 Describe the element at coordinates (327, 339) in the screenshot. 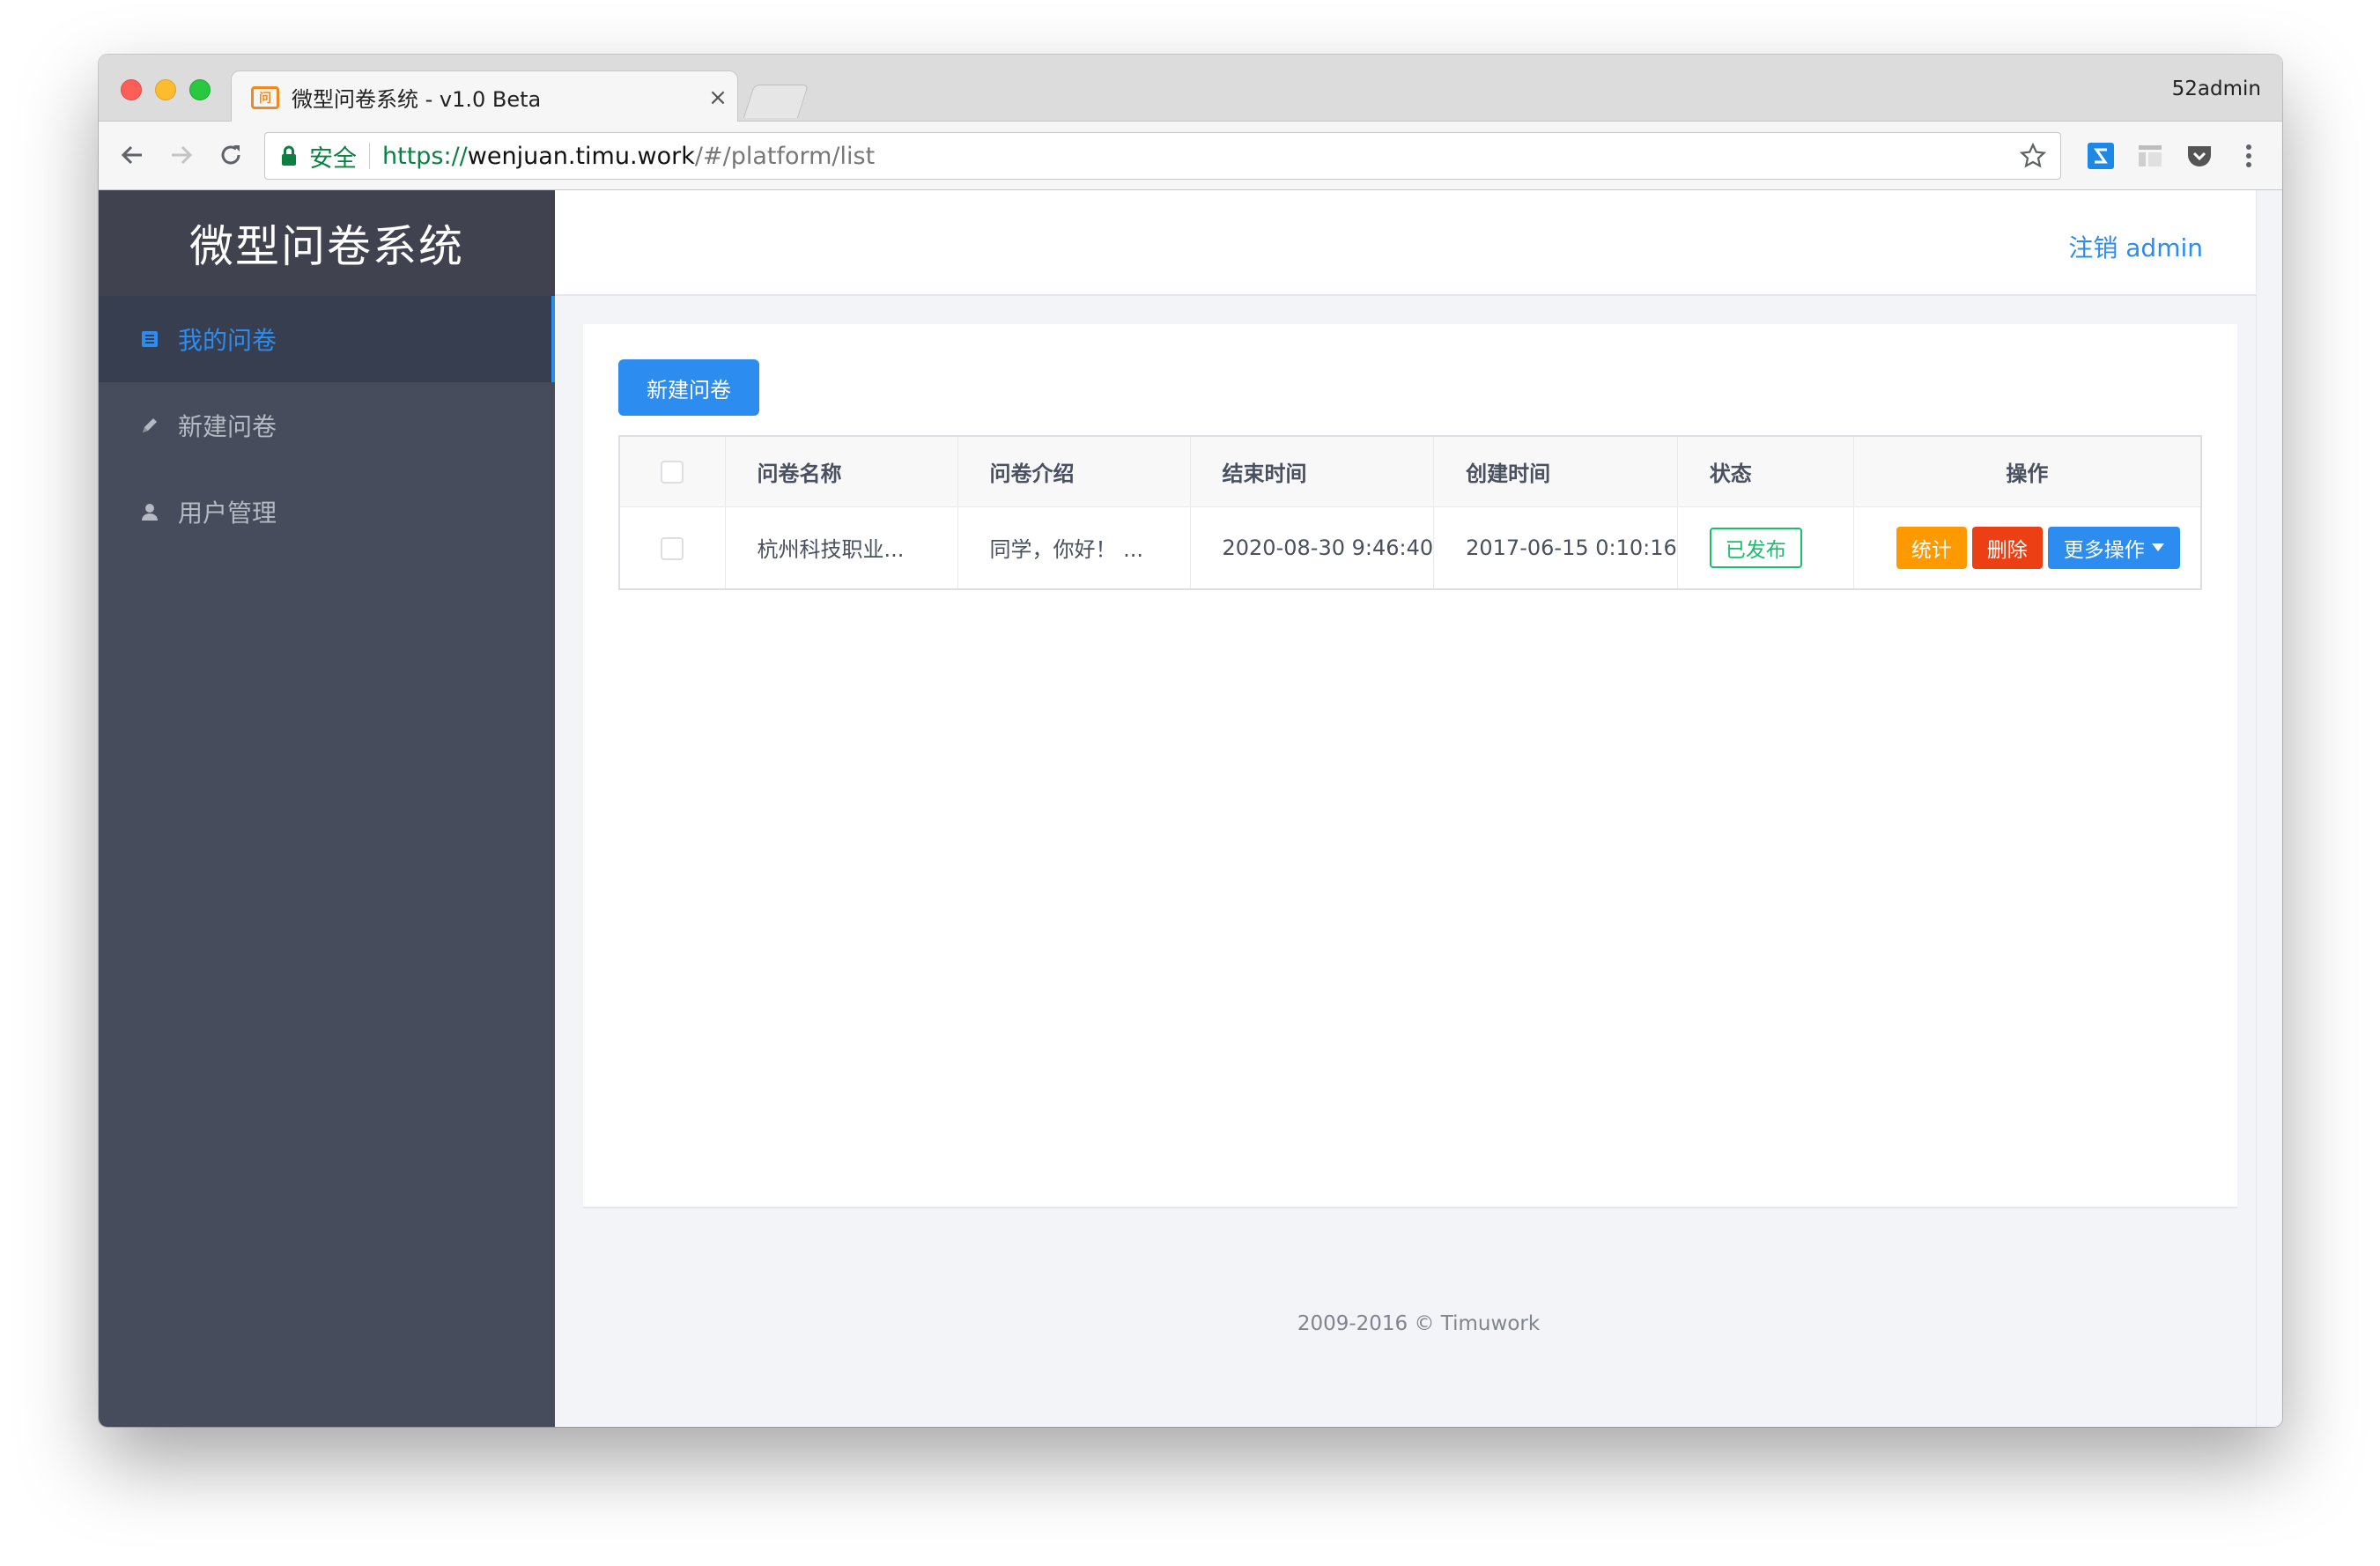

I see `sidebar-item-my-surveys: 我的问卷` at that location.